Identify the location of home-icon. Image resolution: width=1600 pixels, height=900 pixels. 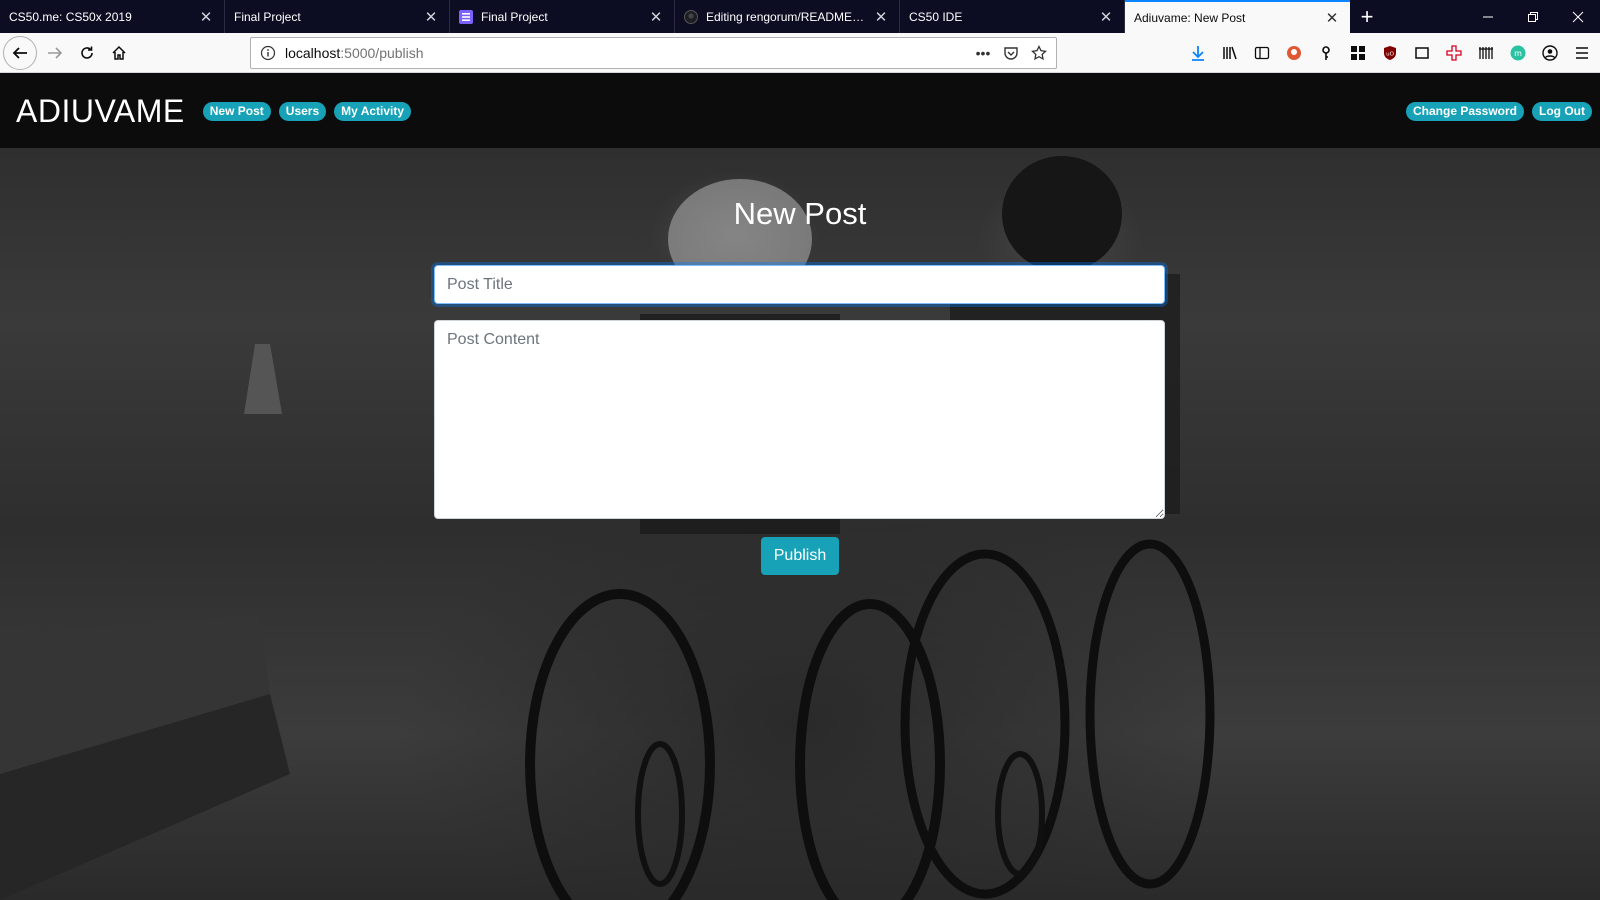
(119, 53).